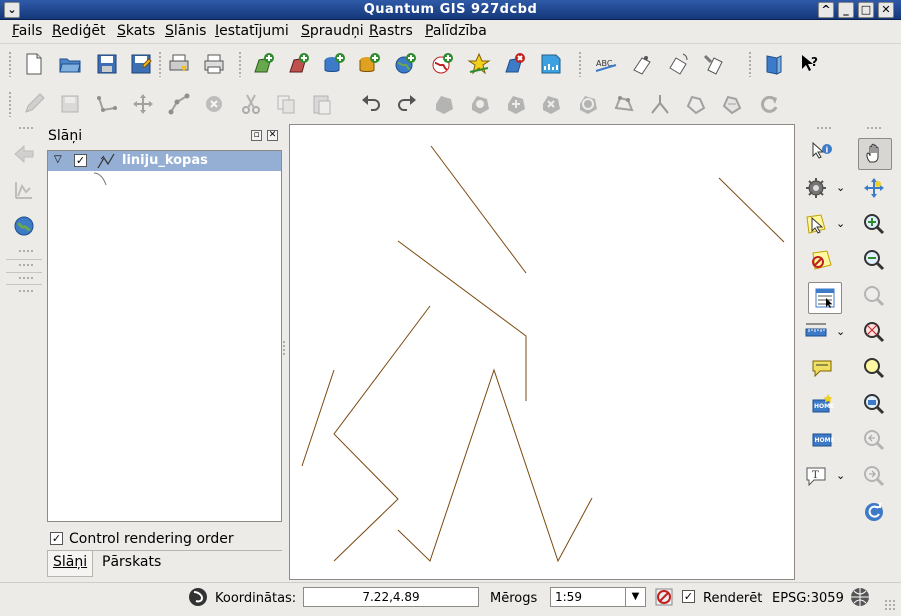 This screenshot has width=901, height=616. I want to click on merge-features-button, so click(696, 104).